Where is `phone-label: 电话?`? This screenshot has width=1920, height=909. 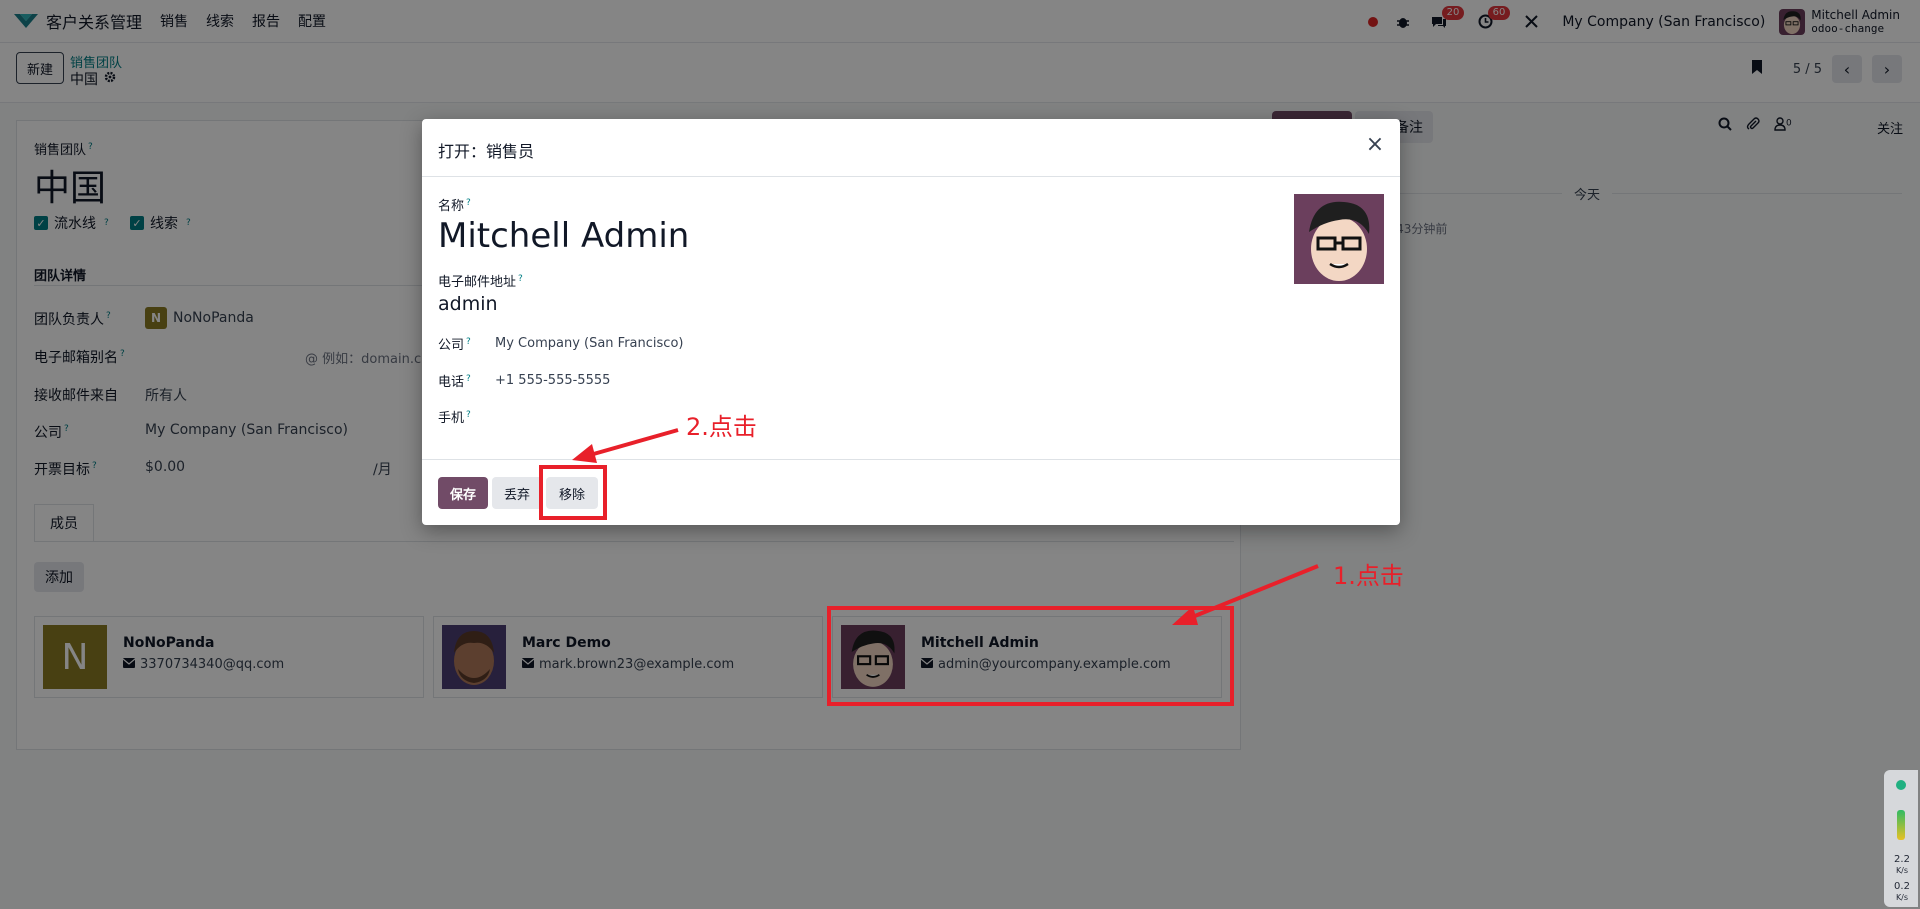 phone-label: 电话? is located at coordinates (454, 381).